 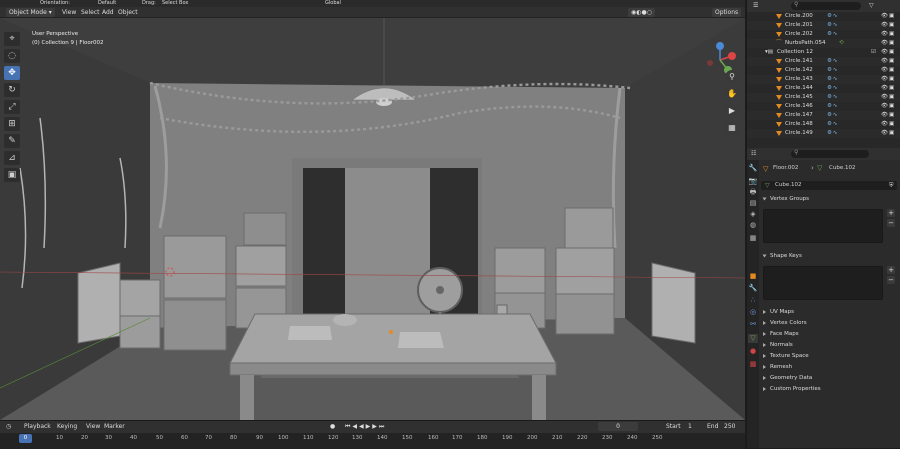 What do you see at coordinates (830, 334) in the screenshot?
I see `panel-face-maps: Face Maps` at bounding box center [830, 334].